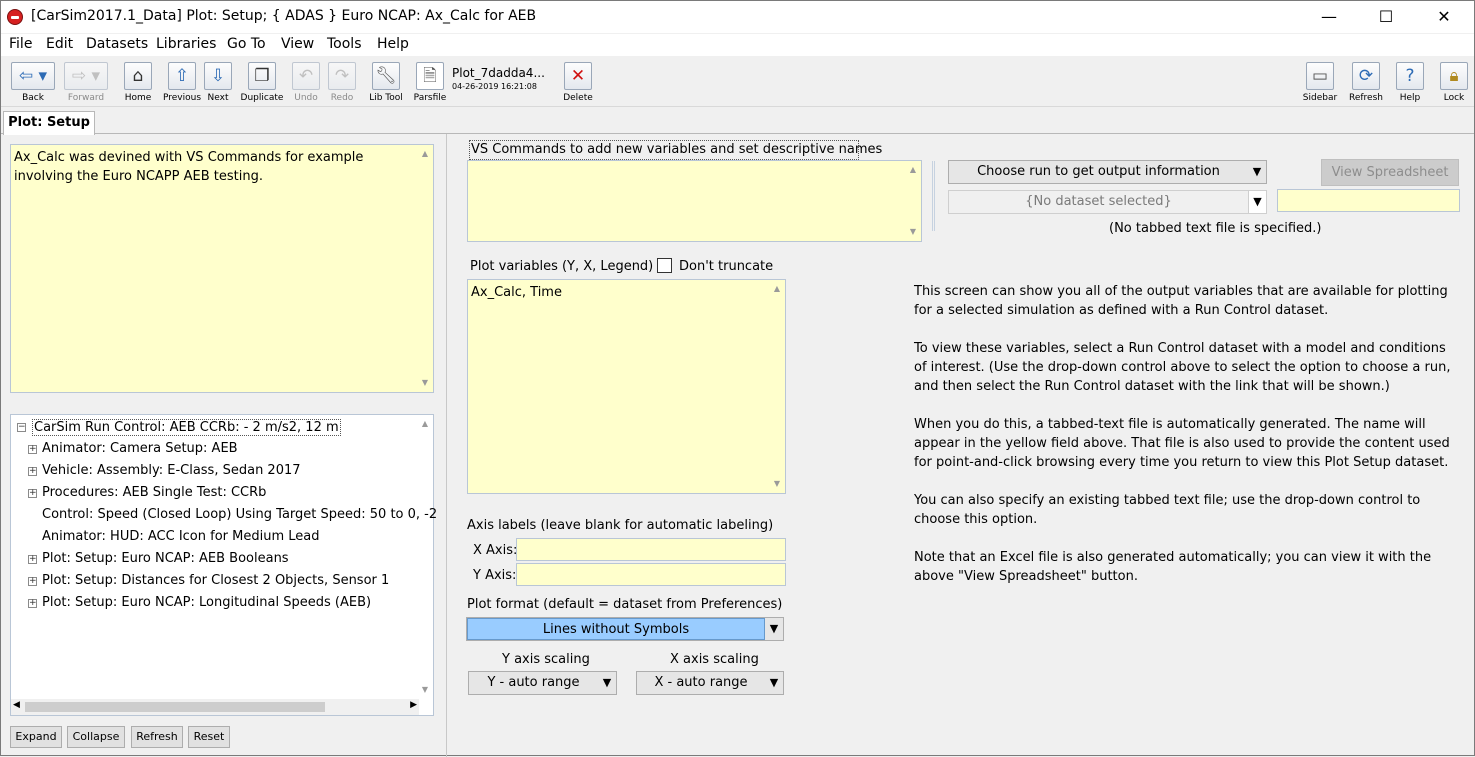 The height and width of the screenshot is (757, 1475). Describe the element at coordinates (218, 76) in the screenshot. I see `down-arrow-icon: ⇩` at that location.